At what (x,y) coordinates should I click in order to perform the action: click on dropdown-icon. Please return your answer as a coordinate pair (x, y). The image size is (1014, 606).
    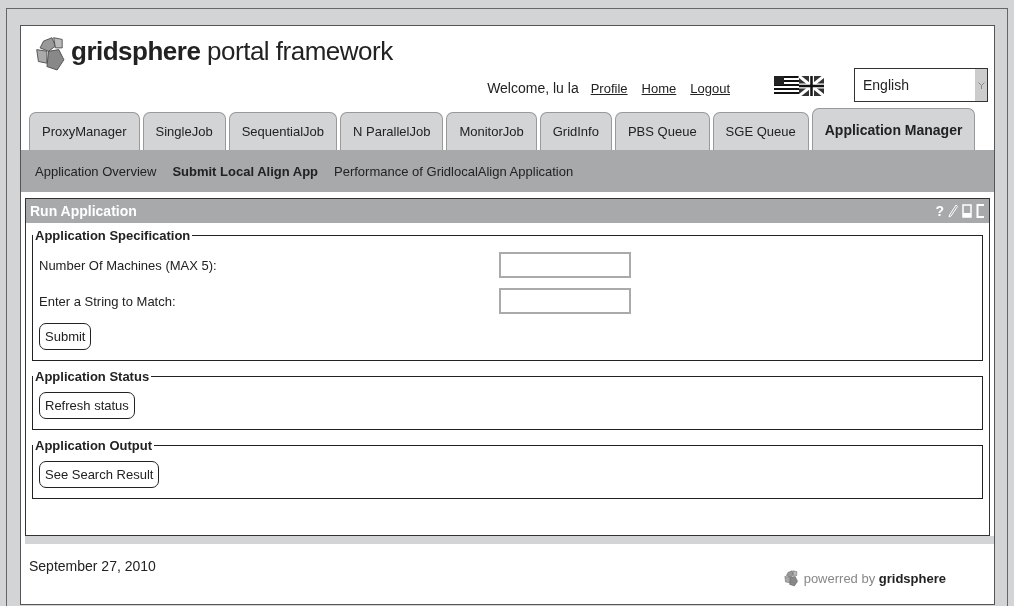
    Looking at the image, I should click on (981, 85).